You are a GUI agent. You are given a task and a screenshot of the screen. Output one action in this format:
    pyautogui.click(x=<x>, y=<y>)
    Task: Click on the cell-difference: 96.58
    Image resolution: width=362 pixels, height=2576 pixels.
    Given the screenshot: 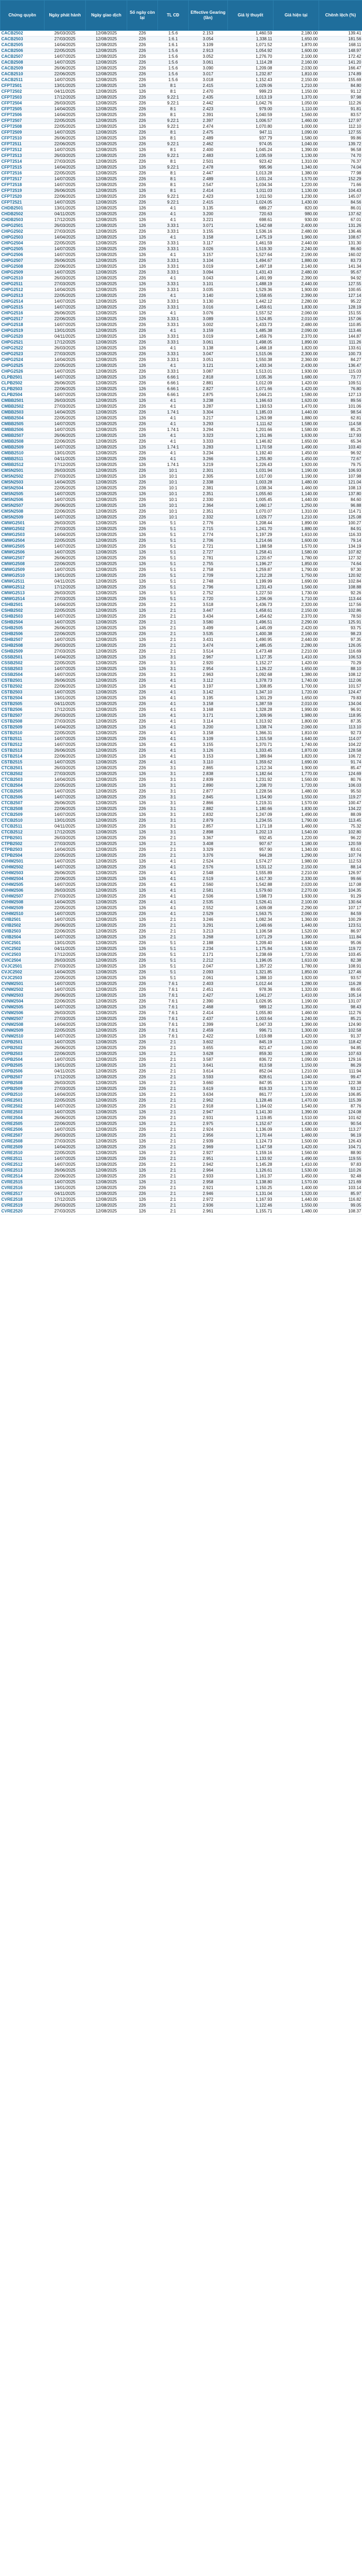 What is the action you would take?
    pyautogui.click(x=340, y=150)
    